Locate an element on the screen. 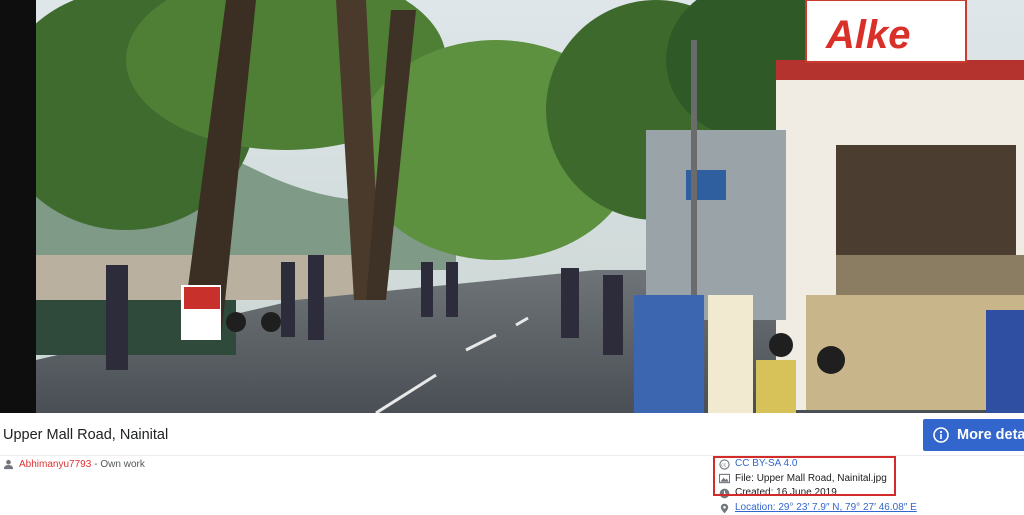 The width and height of the screenshot is (1024, 515). viewer-left-bar is located at coordinates (18, 206).